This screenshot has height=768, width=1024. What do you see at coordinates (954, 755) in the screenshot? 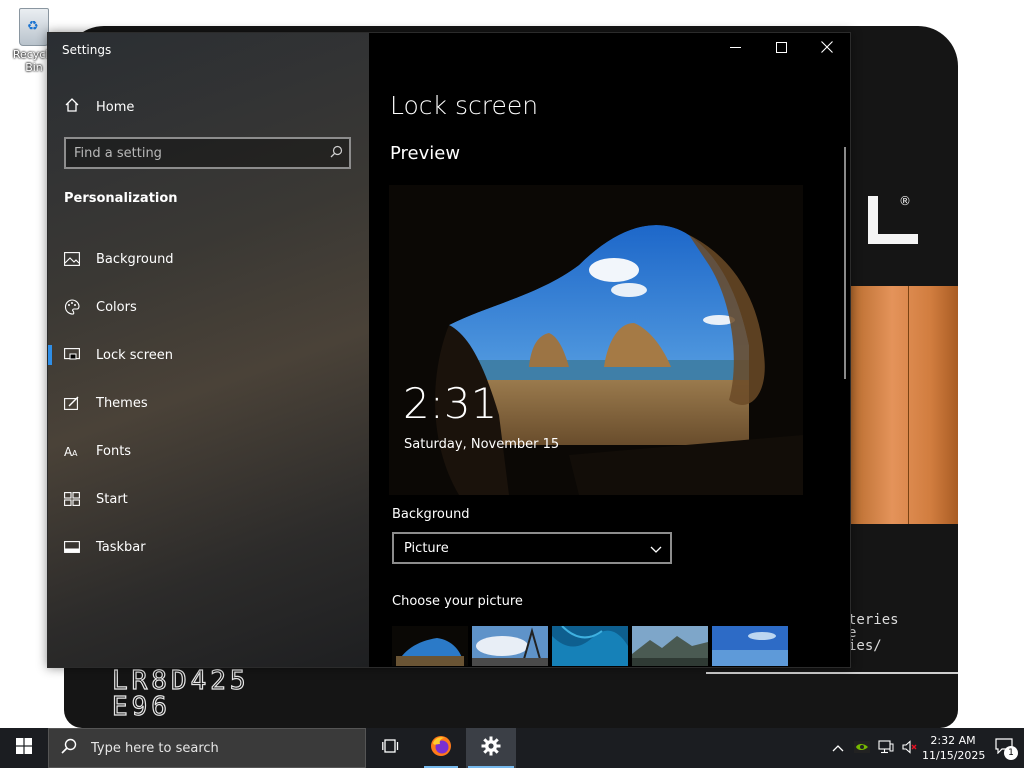
I see `clock-date: 11/15/2025` at bounding box center [954, 755].